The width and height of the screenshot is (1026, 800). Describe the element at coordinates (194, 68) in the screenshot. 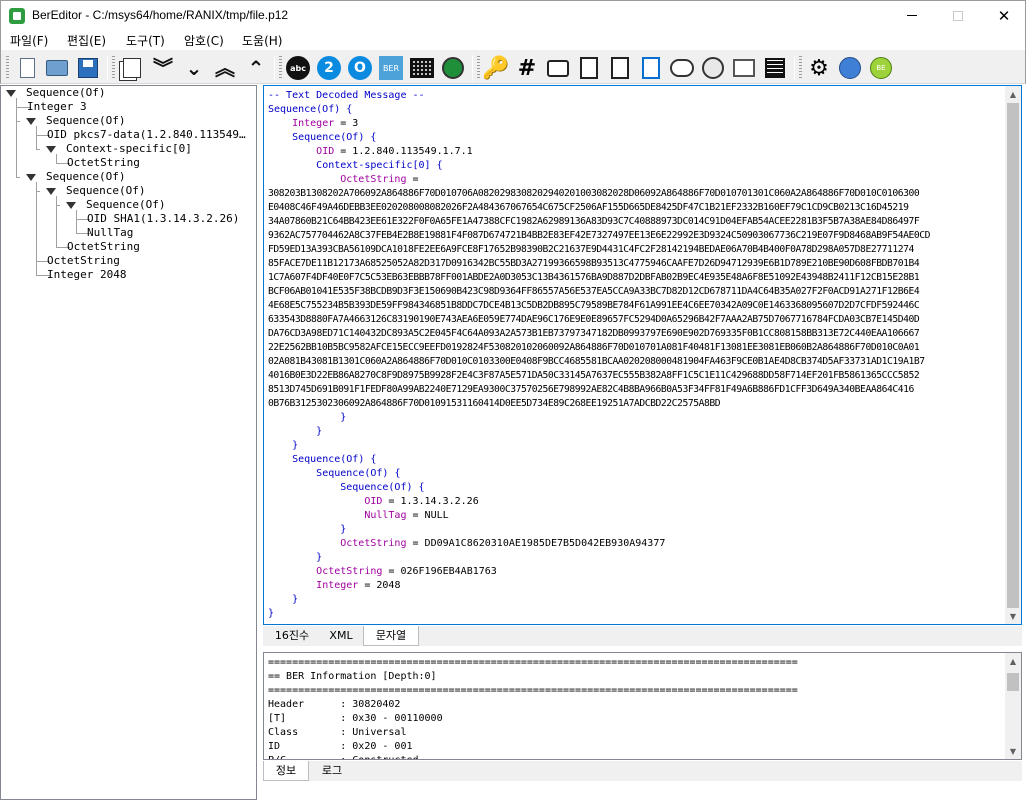

I see `expand-button: ⌄` at that location.